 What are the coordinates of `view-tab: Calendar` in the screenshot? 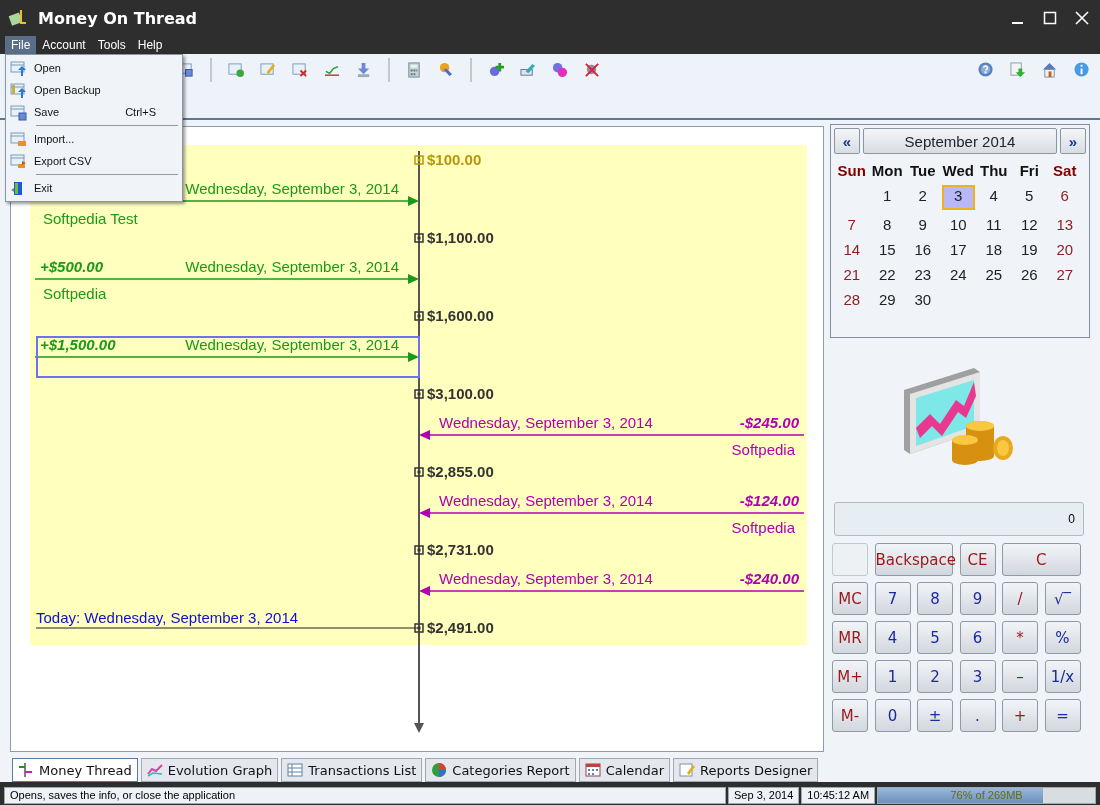 It's located at (624, 770).